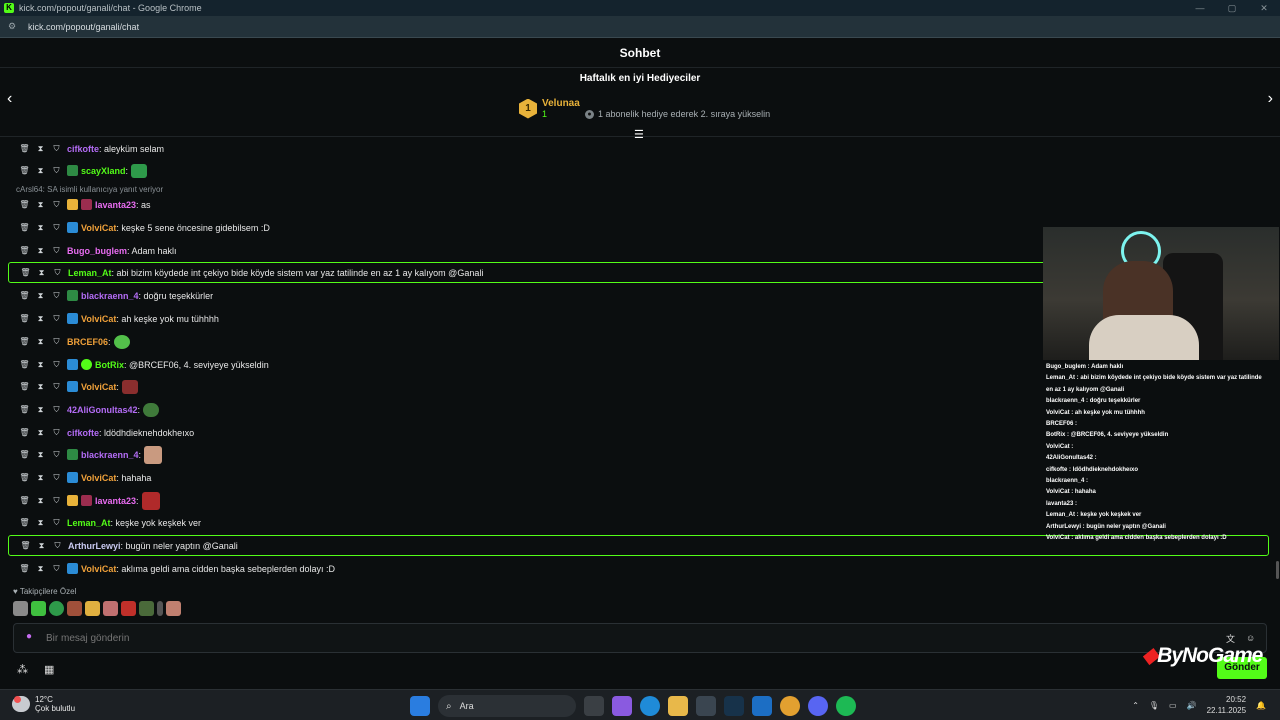  Describe the element at coordinates (638, 170) in the screenshot. I see `chat-message: 🗑 ⧗ ⛉ scayXland:` at that location.